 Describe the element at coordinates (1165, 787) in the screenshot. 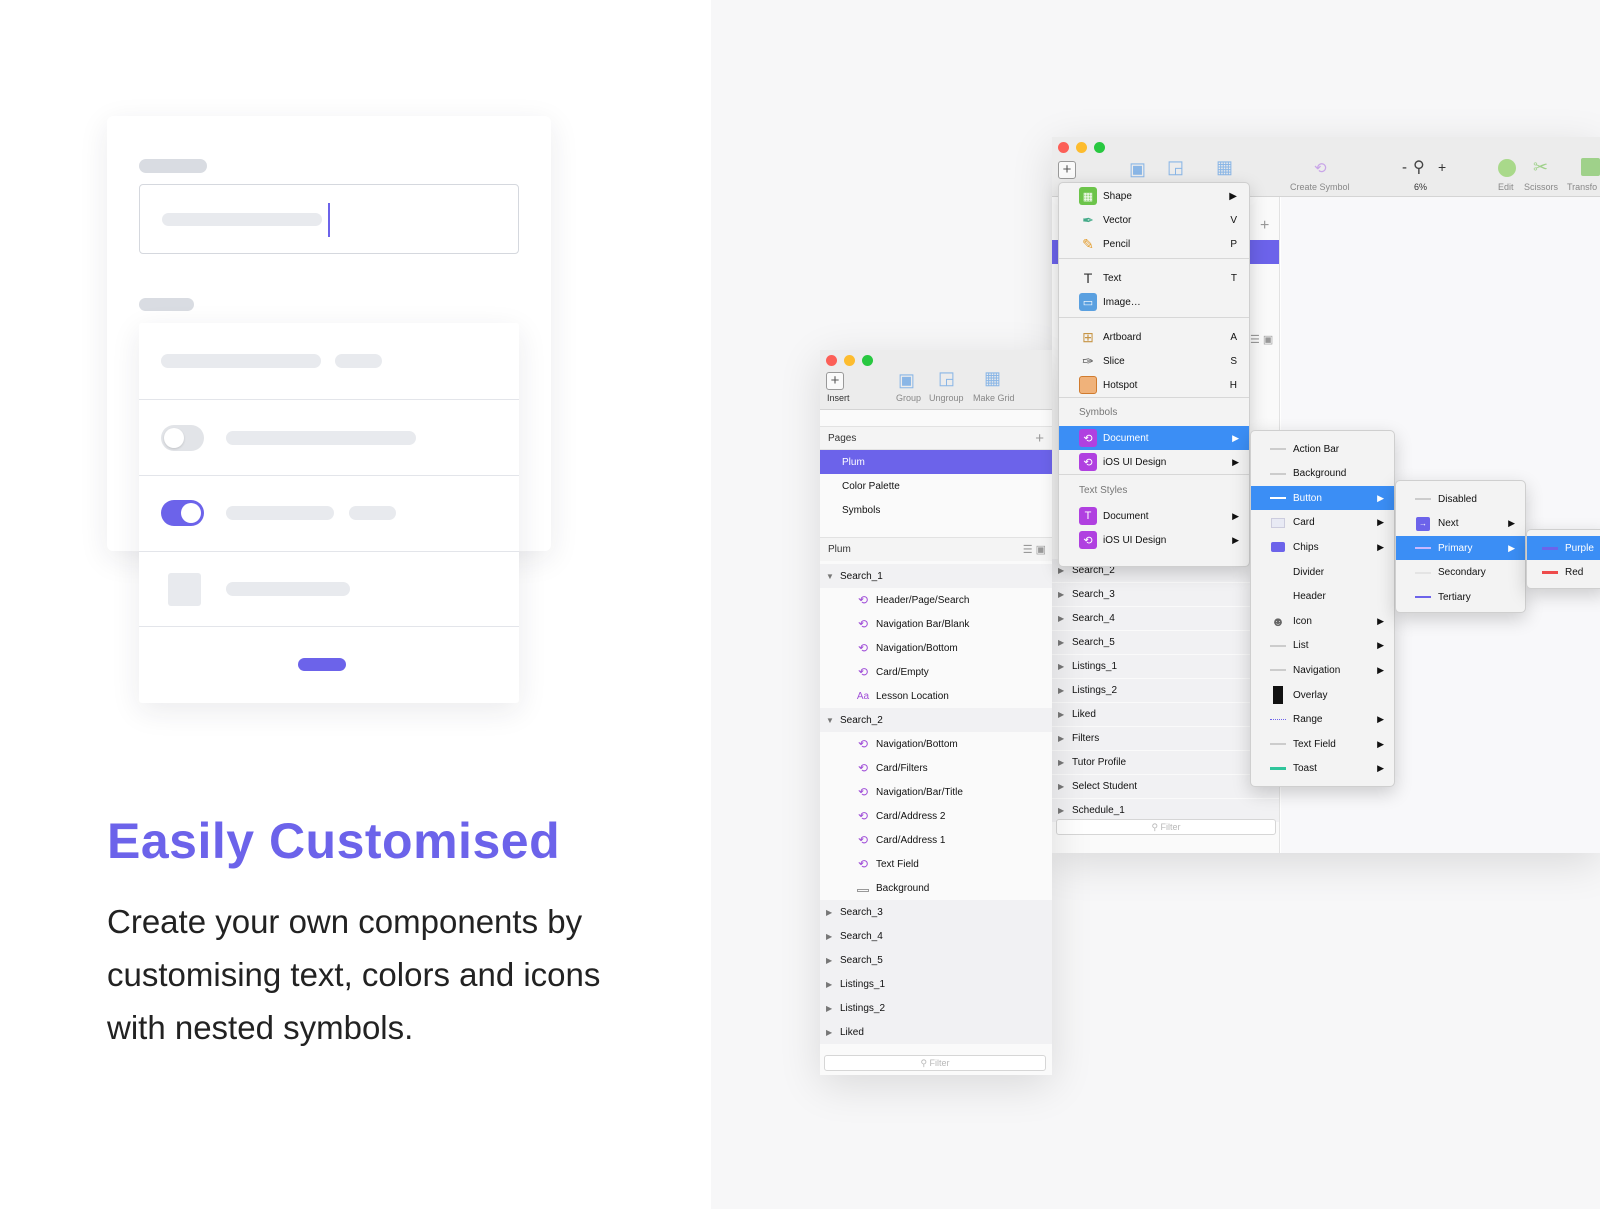

I see `layer-group-select-student: ▶ Select Student` at that location.